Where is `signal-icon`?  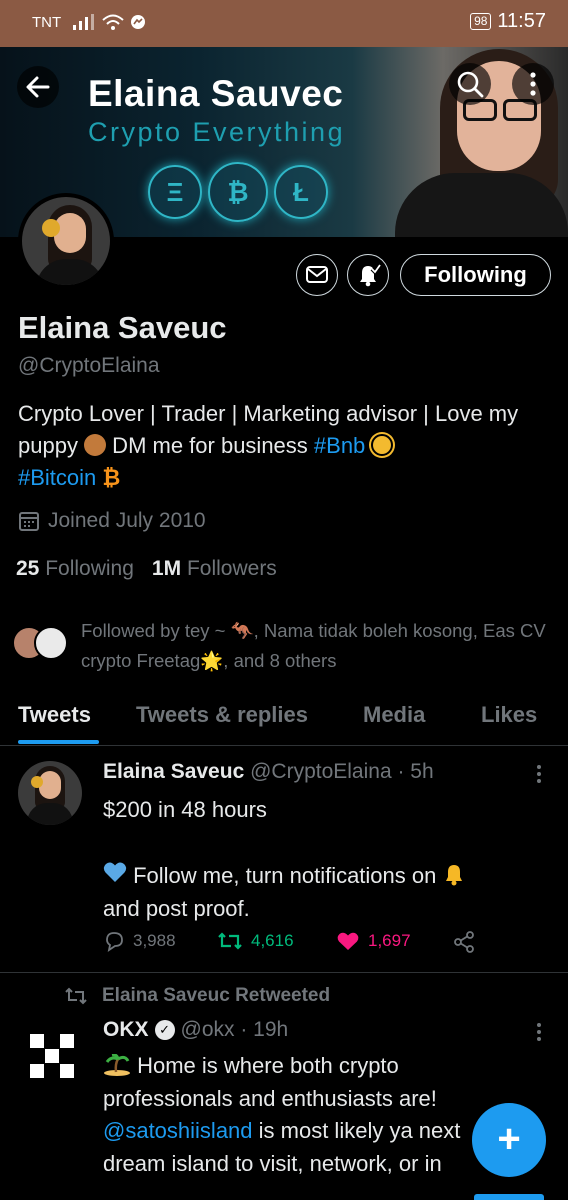 signal-icon is located at coordinates (83, 22).